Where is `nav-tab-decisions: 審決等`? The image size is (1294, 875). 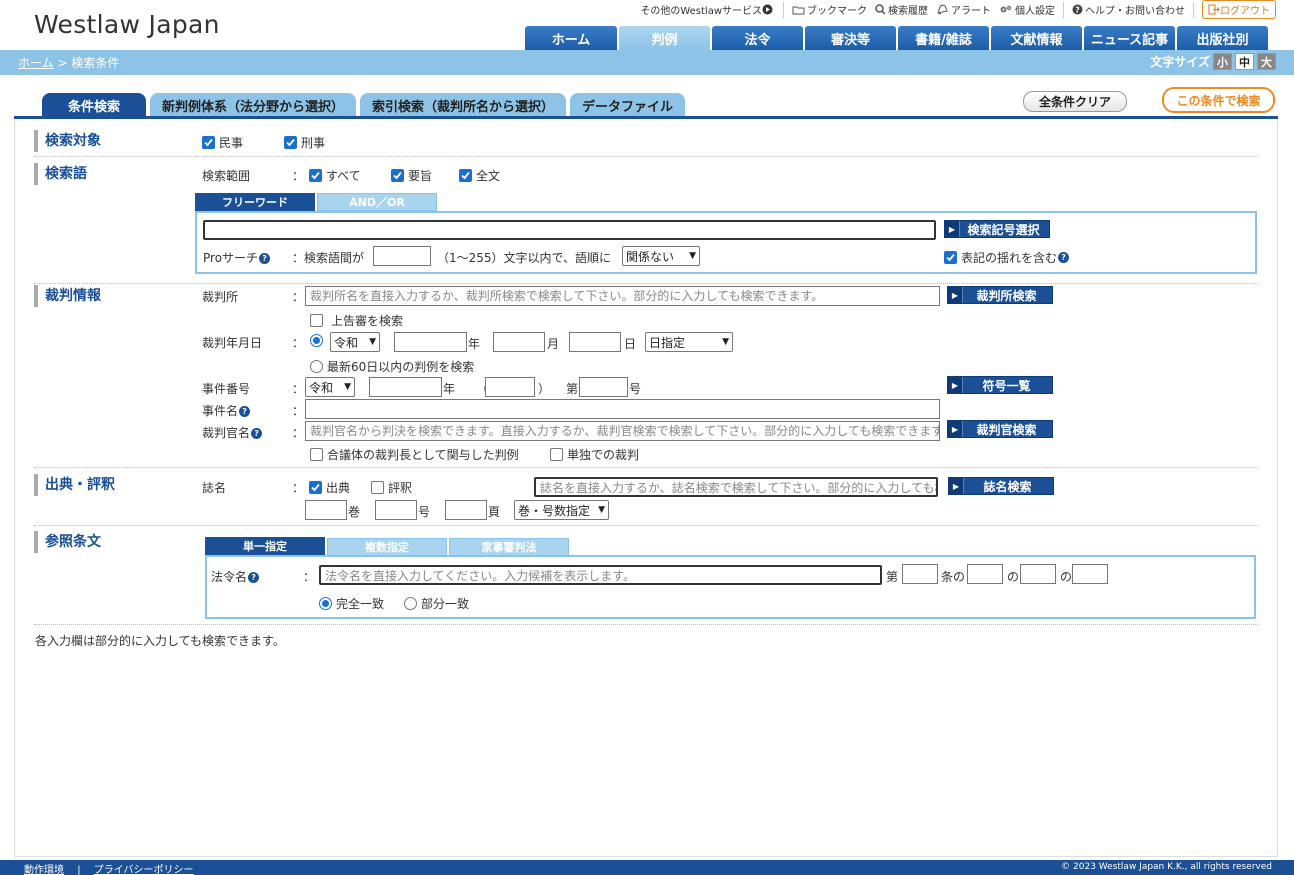 nav-tab-decisions: 審決等 is located at coordinates (850, 38).